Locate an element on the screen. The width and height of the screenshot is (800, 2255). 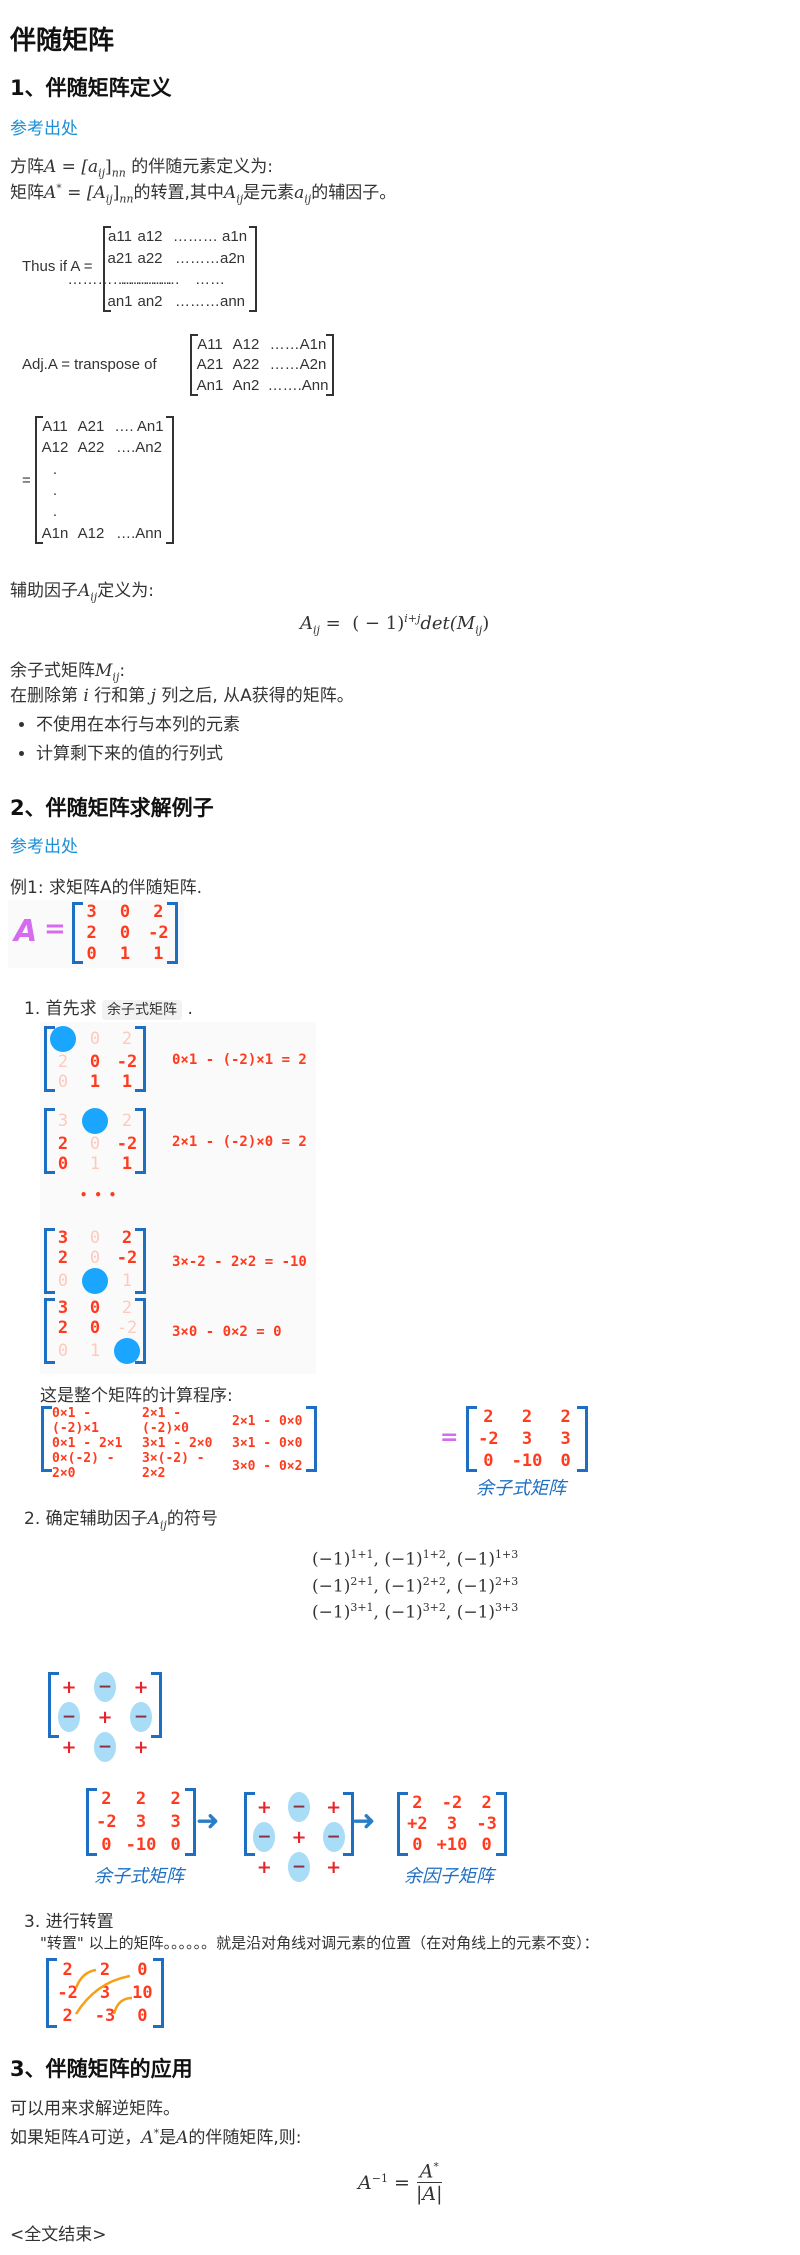
text: 列之后, 从A获得的矩阵。 is located at coordinates (254, 696).